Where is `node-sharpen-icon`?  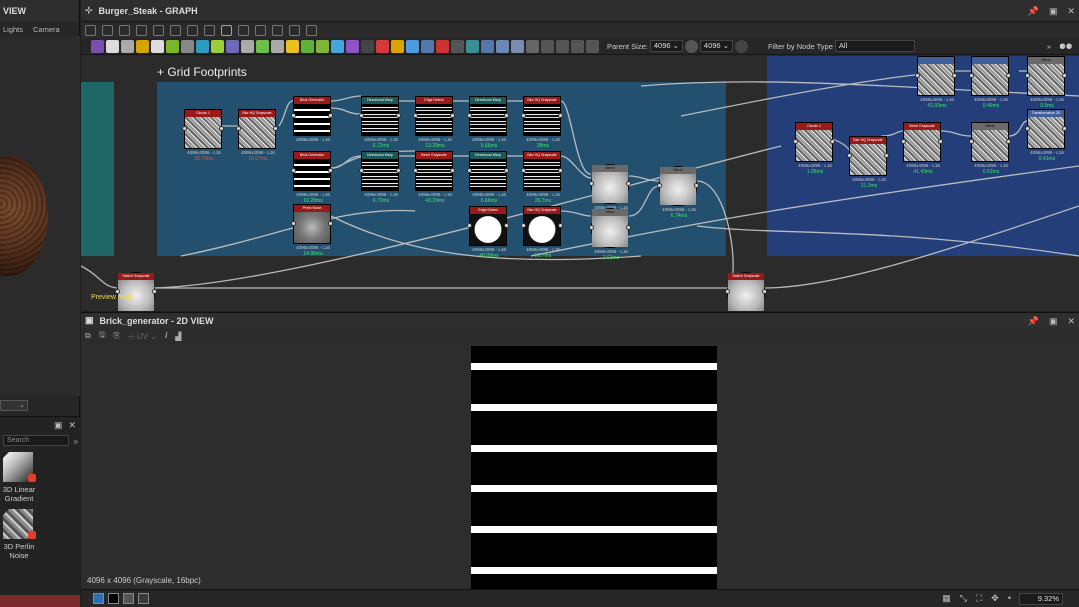
node-sharpen-icon is located at coordinates (337, 46).